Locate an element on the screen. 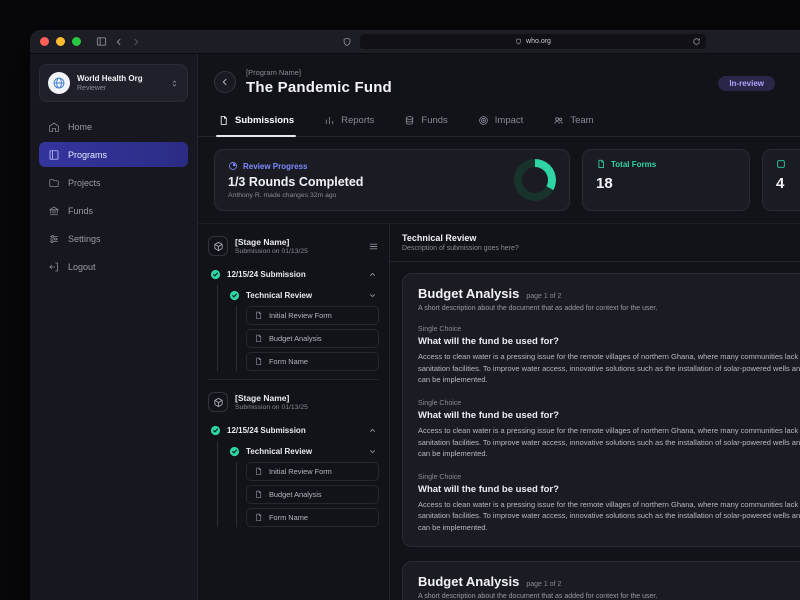  tab-impact: Impact is located at coordinates (501, 121).